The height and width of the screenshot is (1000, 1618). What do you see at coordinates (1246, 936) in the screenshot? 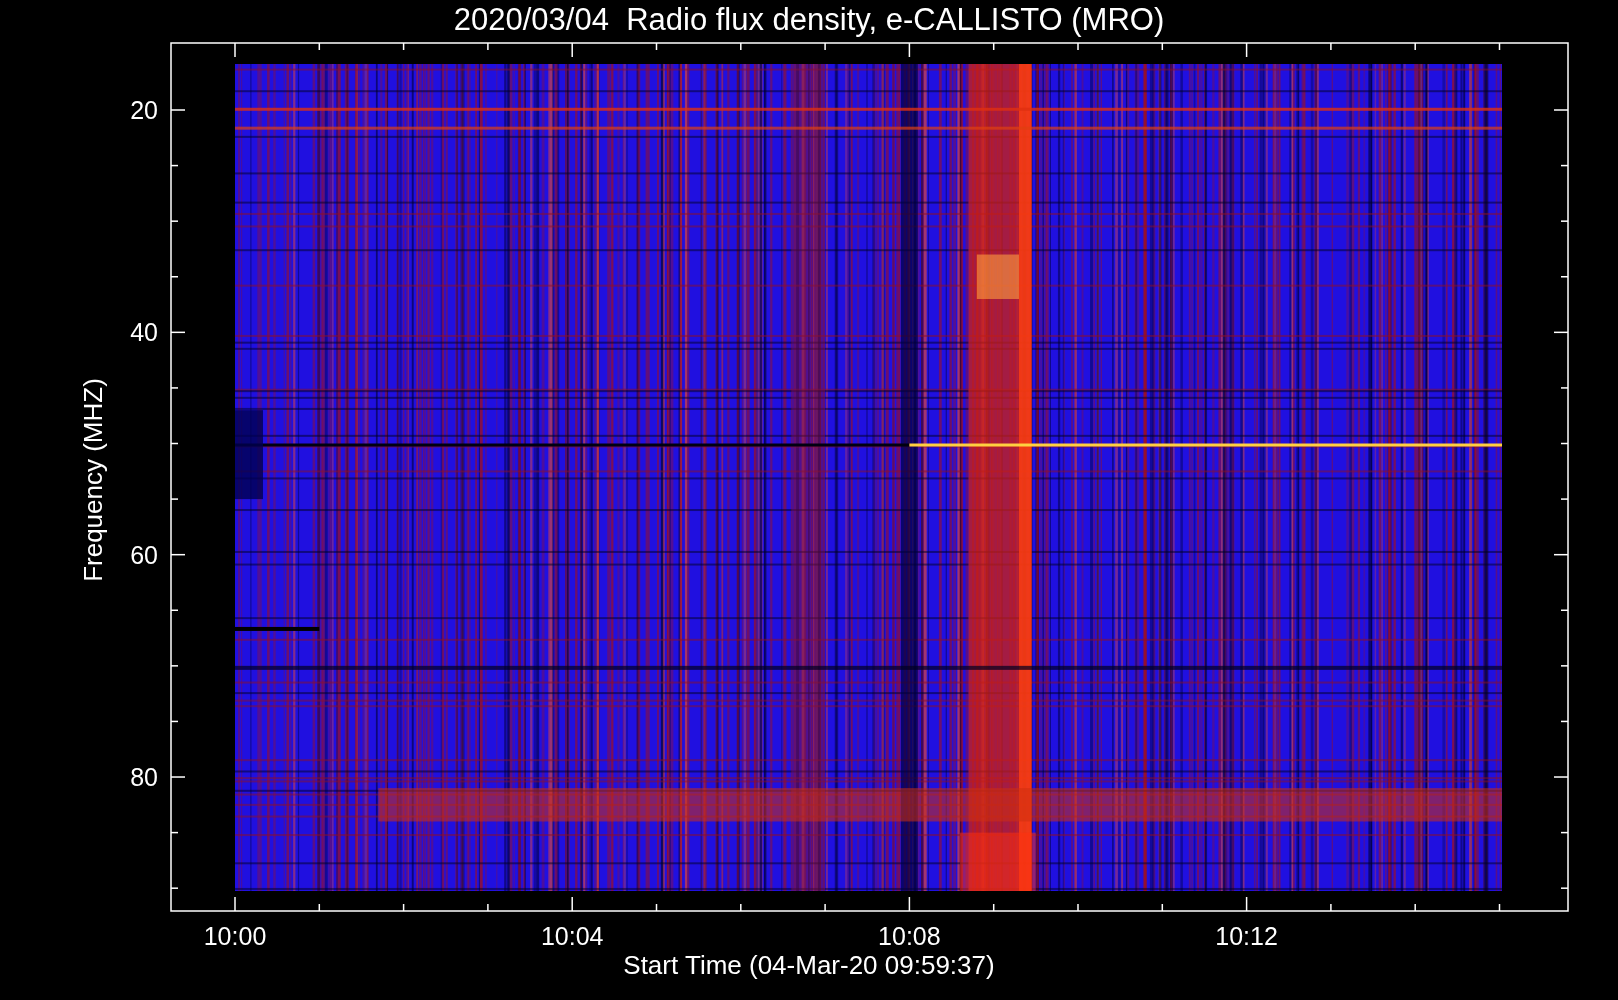
I see `x-tick-label: 10:12` at bounding box center [1246, 936].